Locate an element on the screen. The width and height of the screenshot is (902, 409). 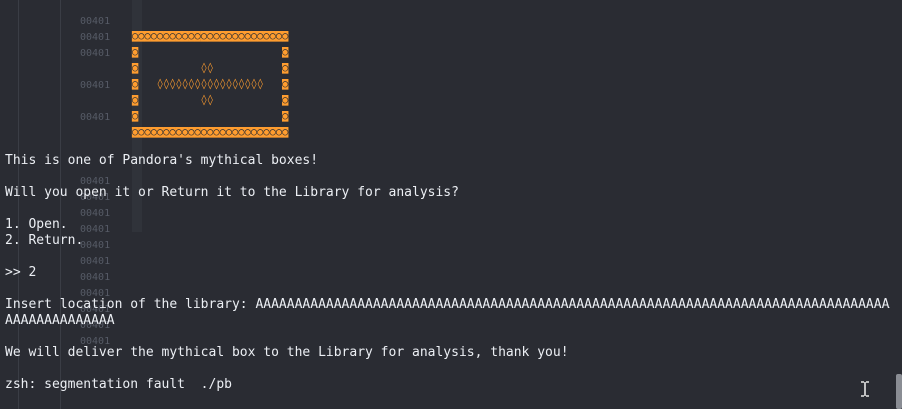
text-cursor-icon is located at coordinates (865, 389).